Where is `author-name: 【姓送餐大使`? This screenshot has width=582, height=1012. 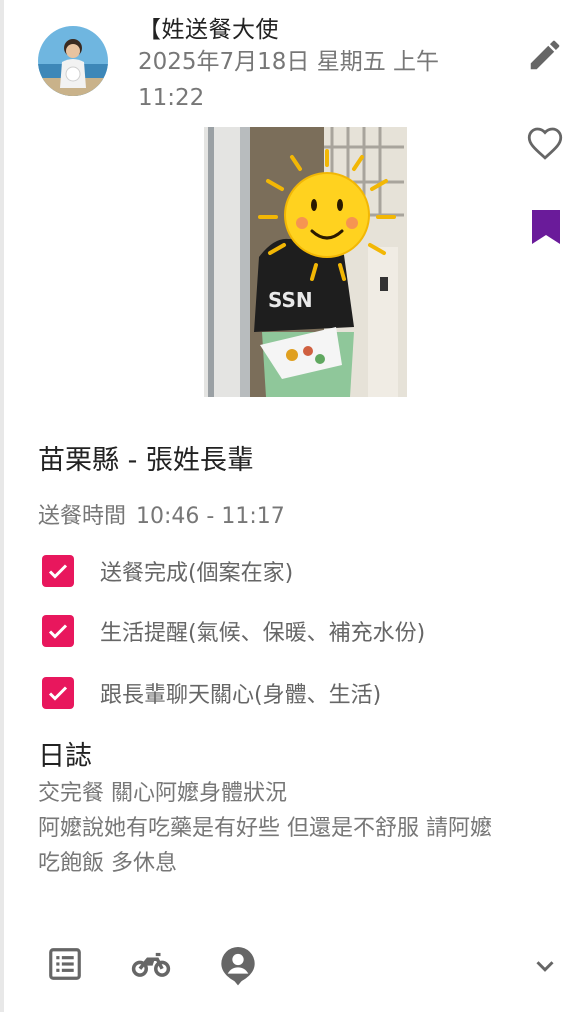
author-name: 【姓送餐大使 is located at coordinates (208, 30).